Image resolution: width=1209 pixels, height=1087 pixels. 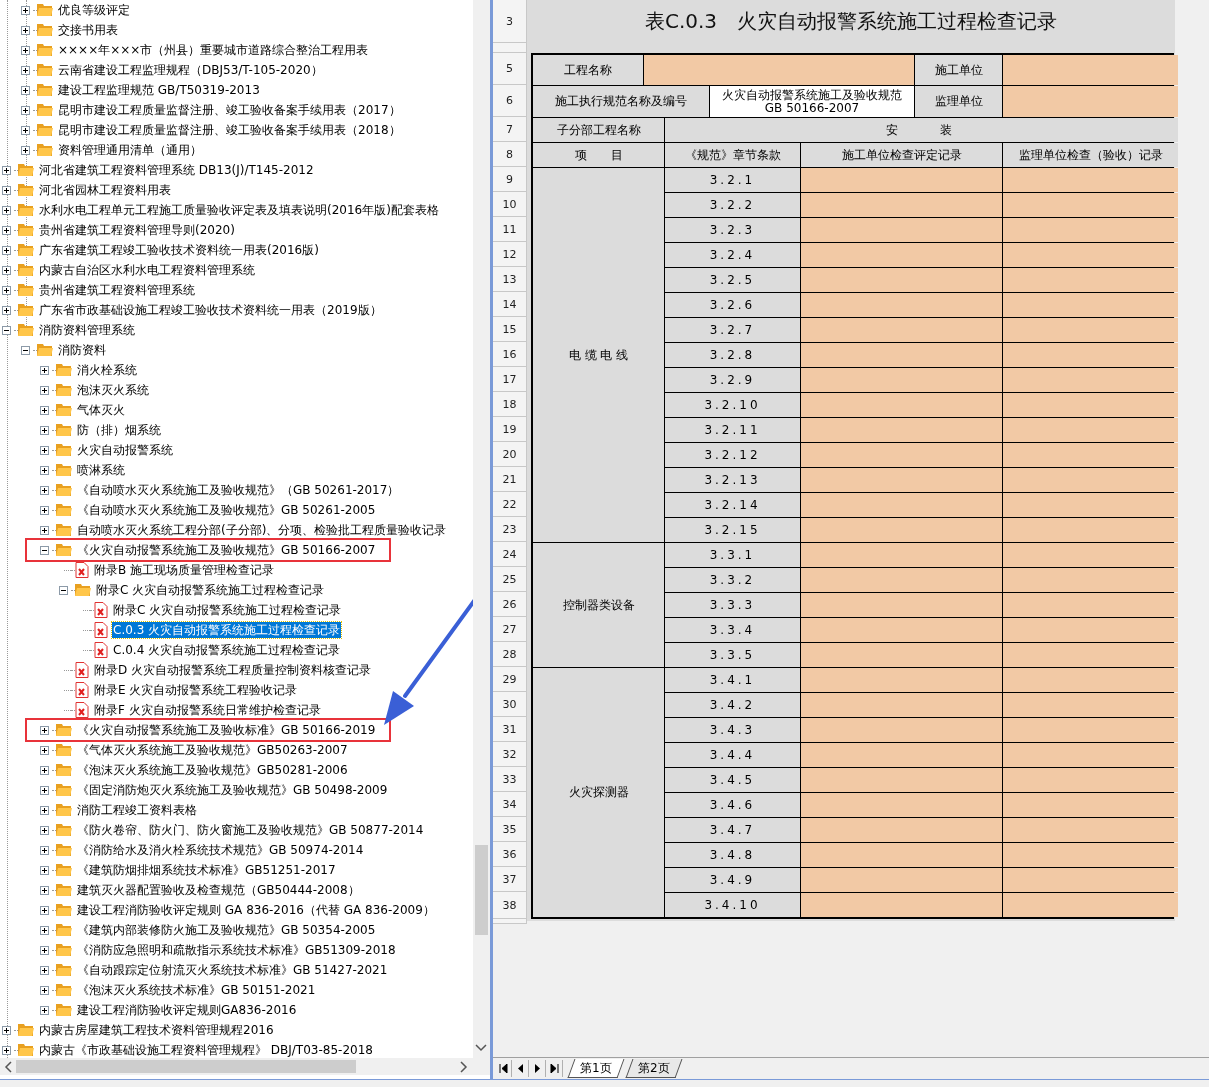 What do you see at coordinates (113, 390) in the screenshot?
I see `tree-item: 泡沫灭火系统` at bounding box center [113, 390].